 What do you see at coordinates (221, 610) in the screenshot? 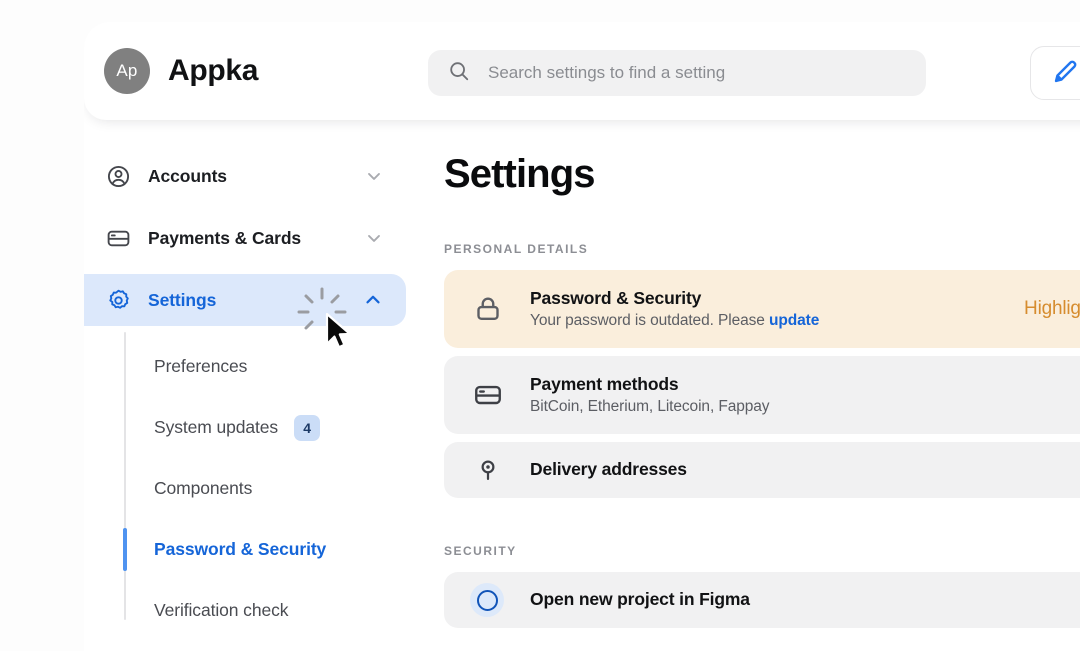
I see `sidebar-subitem-label: Verification check` at bounding box center [221, 610].